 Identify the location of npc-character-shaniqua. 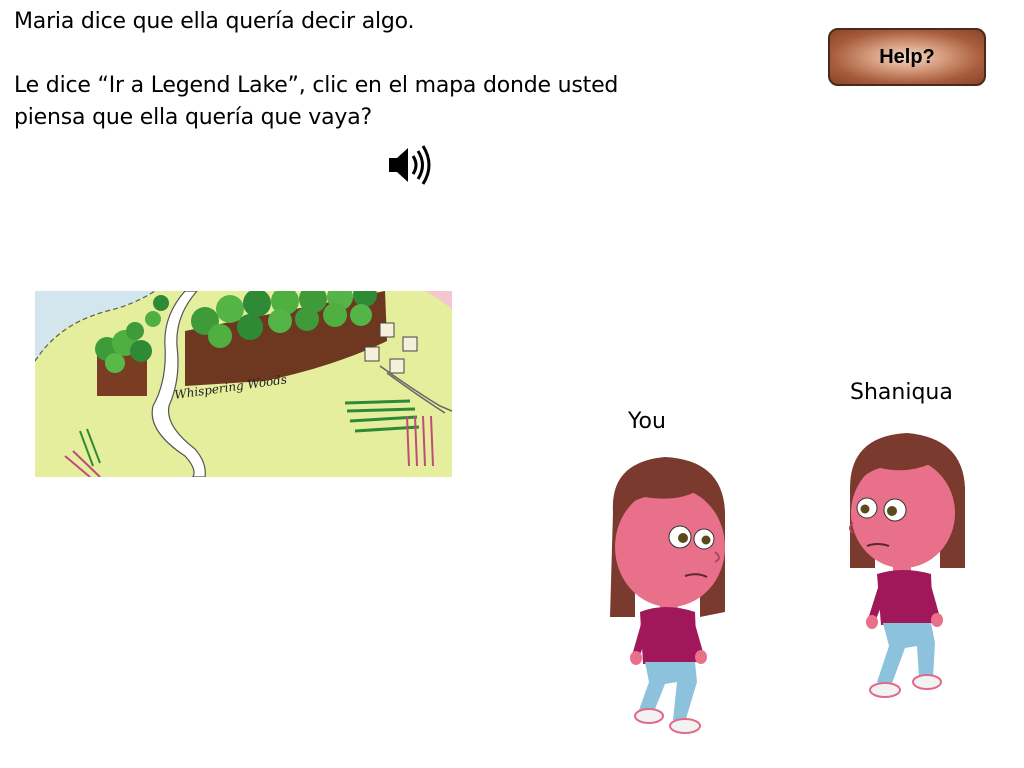
(907, 570).